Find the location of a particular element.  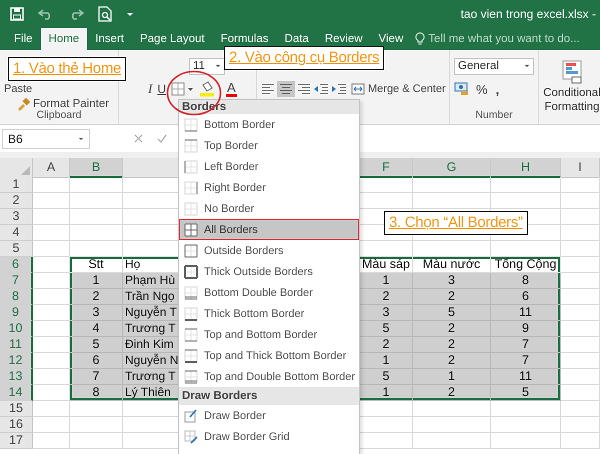

row-header: 4 is located at coordinates (16, 233).